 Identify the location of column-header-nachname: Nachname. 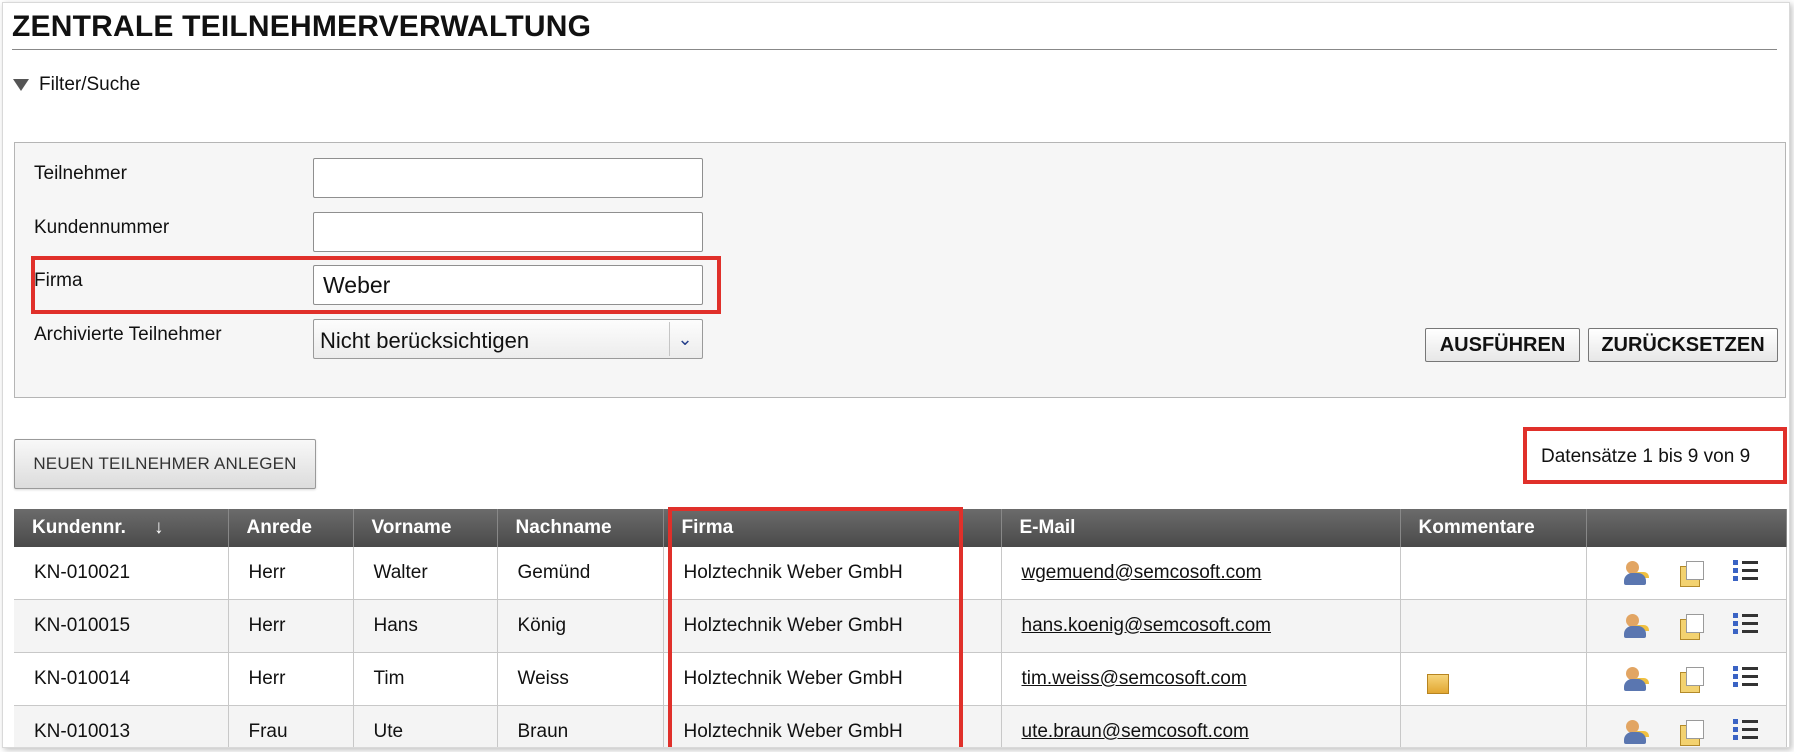
(580, 528).